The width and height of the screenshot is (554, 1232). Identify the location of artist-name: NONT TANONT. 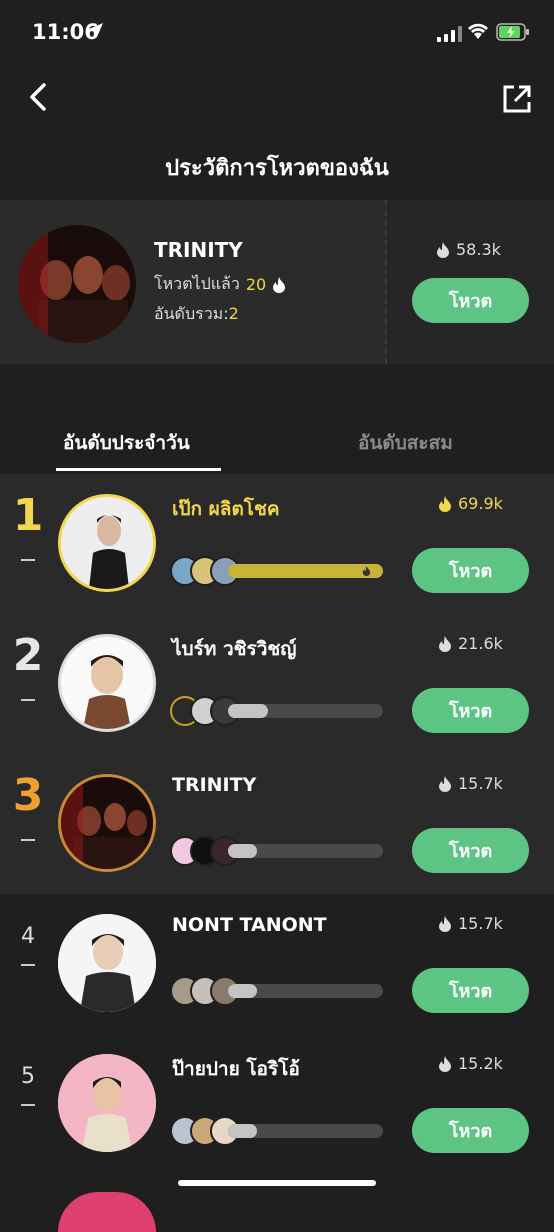
(249, 925).